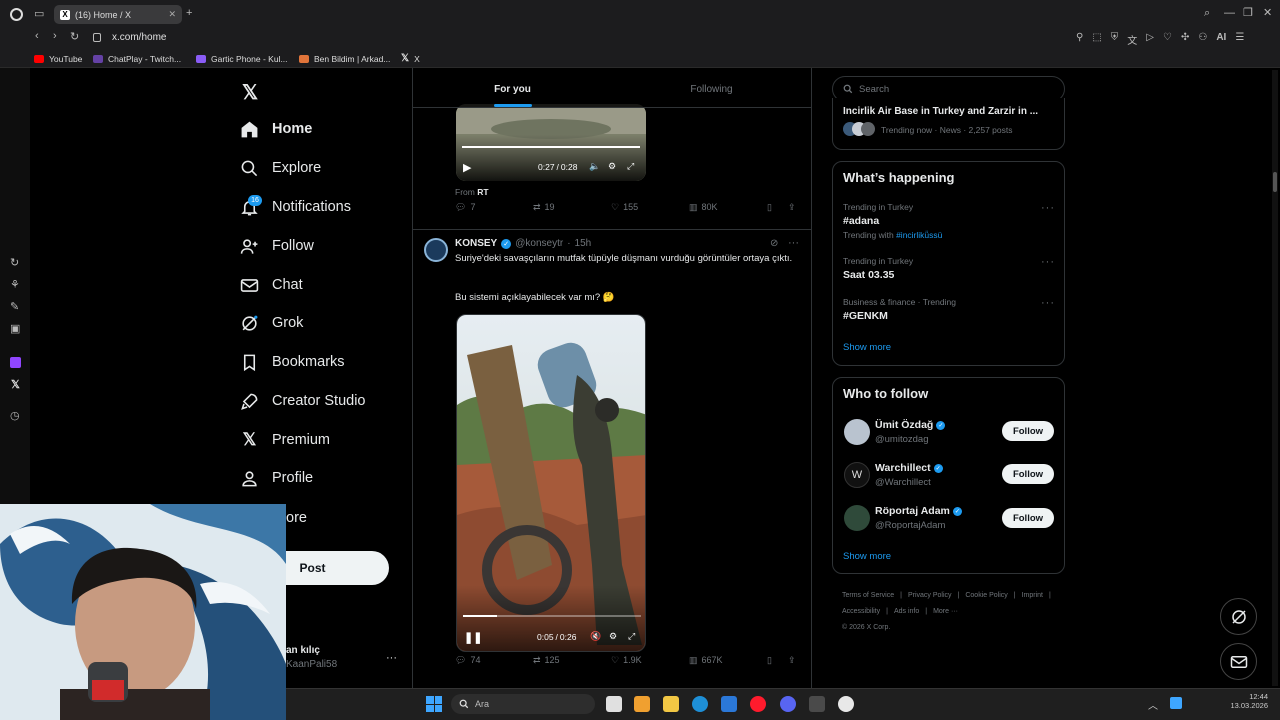  What do you see at coordinates (729, 704) in the screenshot?
I see `store-icon` at bounding box center [729, 704].